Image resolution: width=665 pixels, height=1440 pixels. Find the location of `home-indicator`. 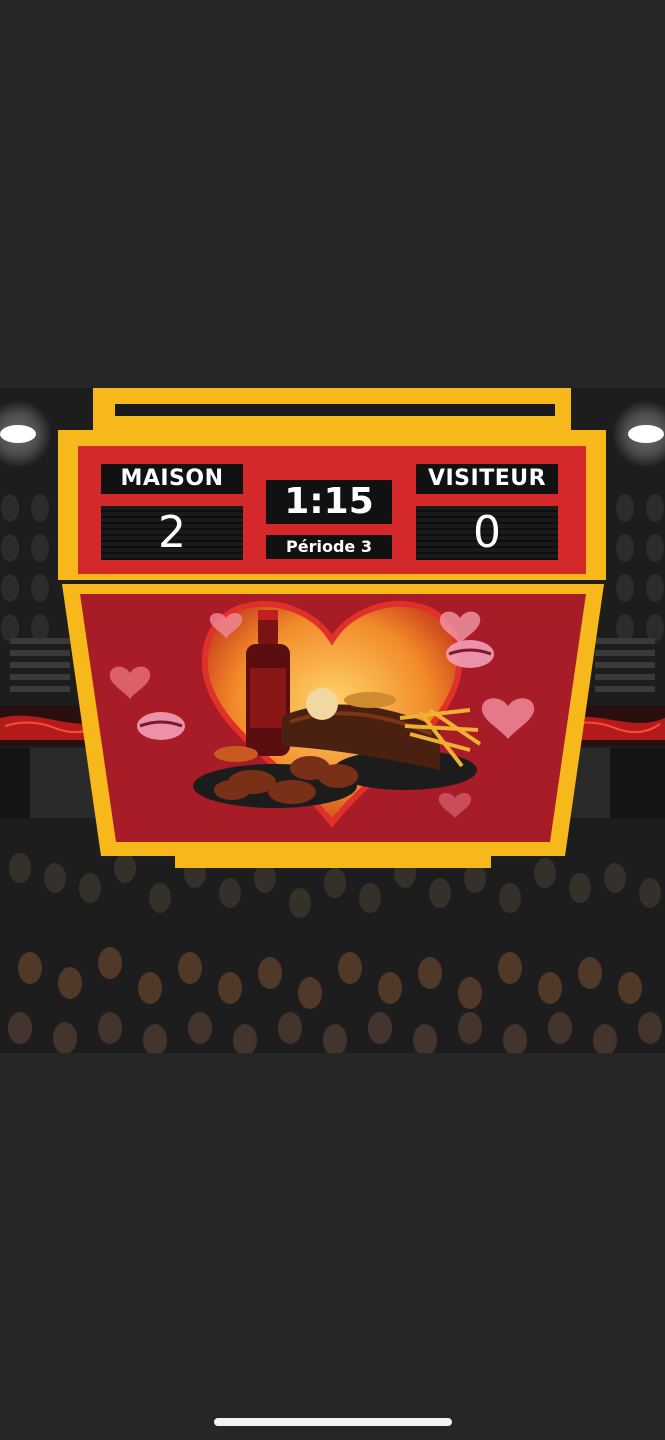

home-indicator is located at coordinates (333, 1422).